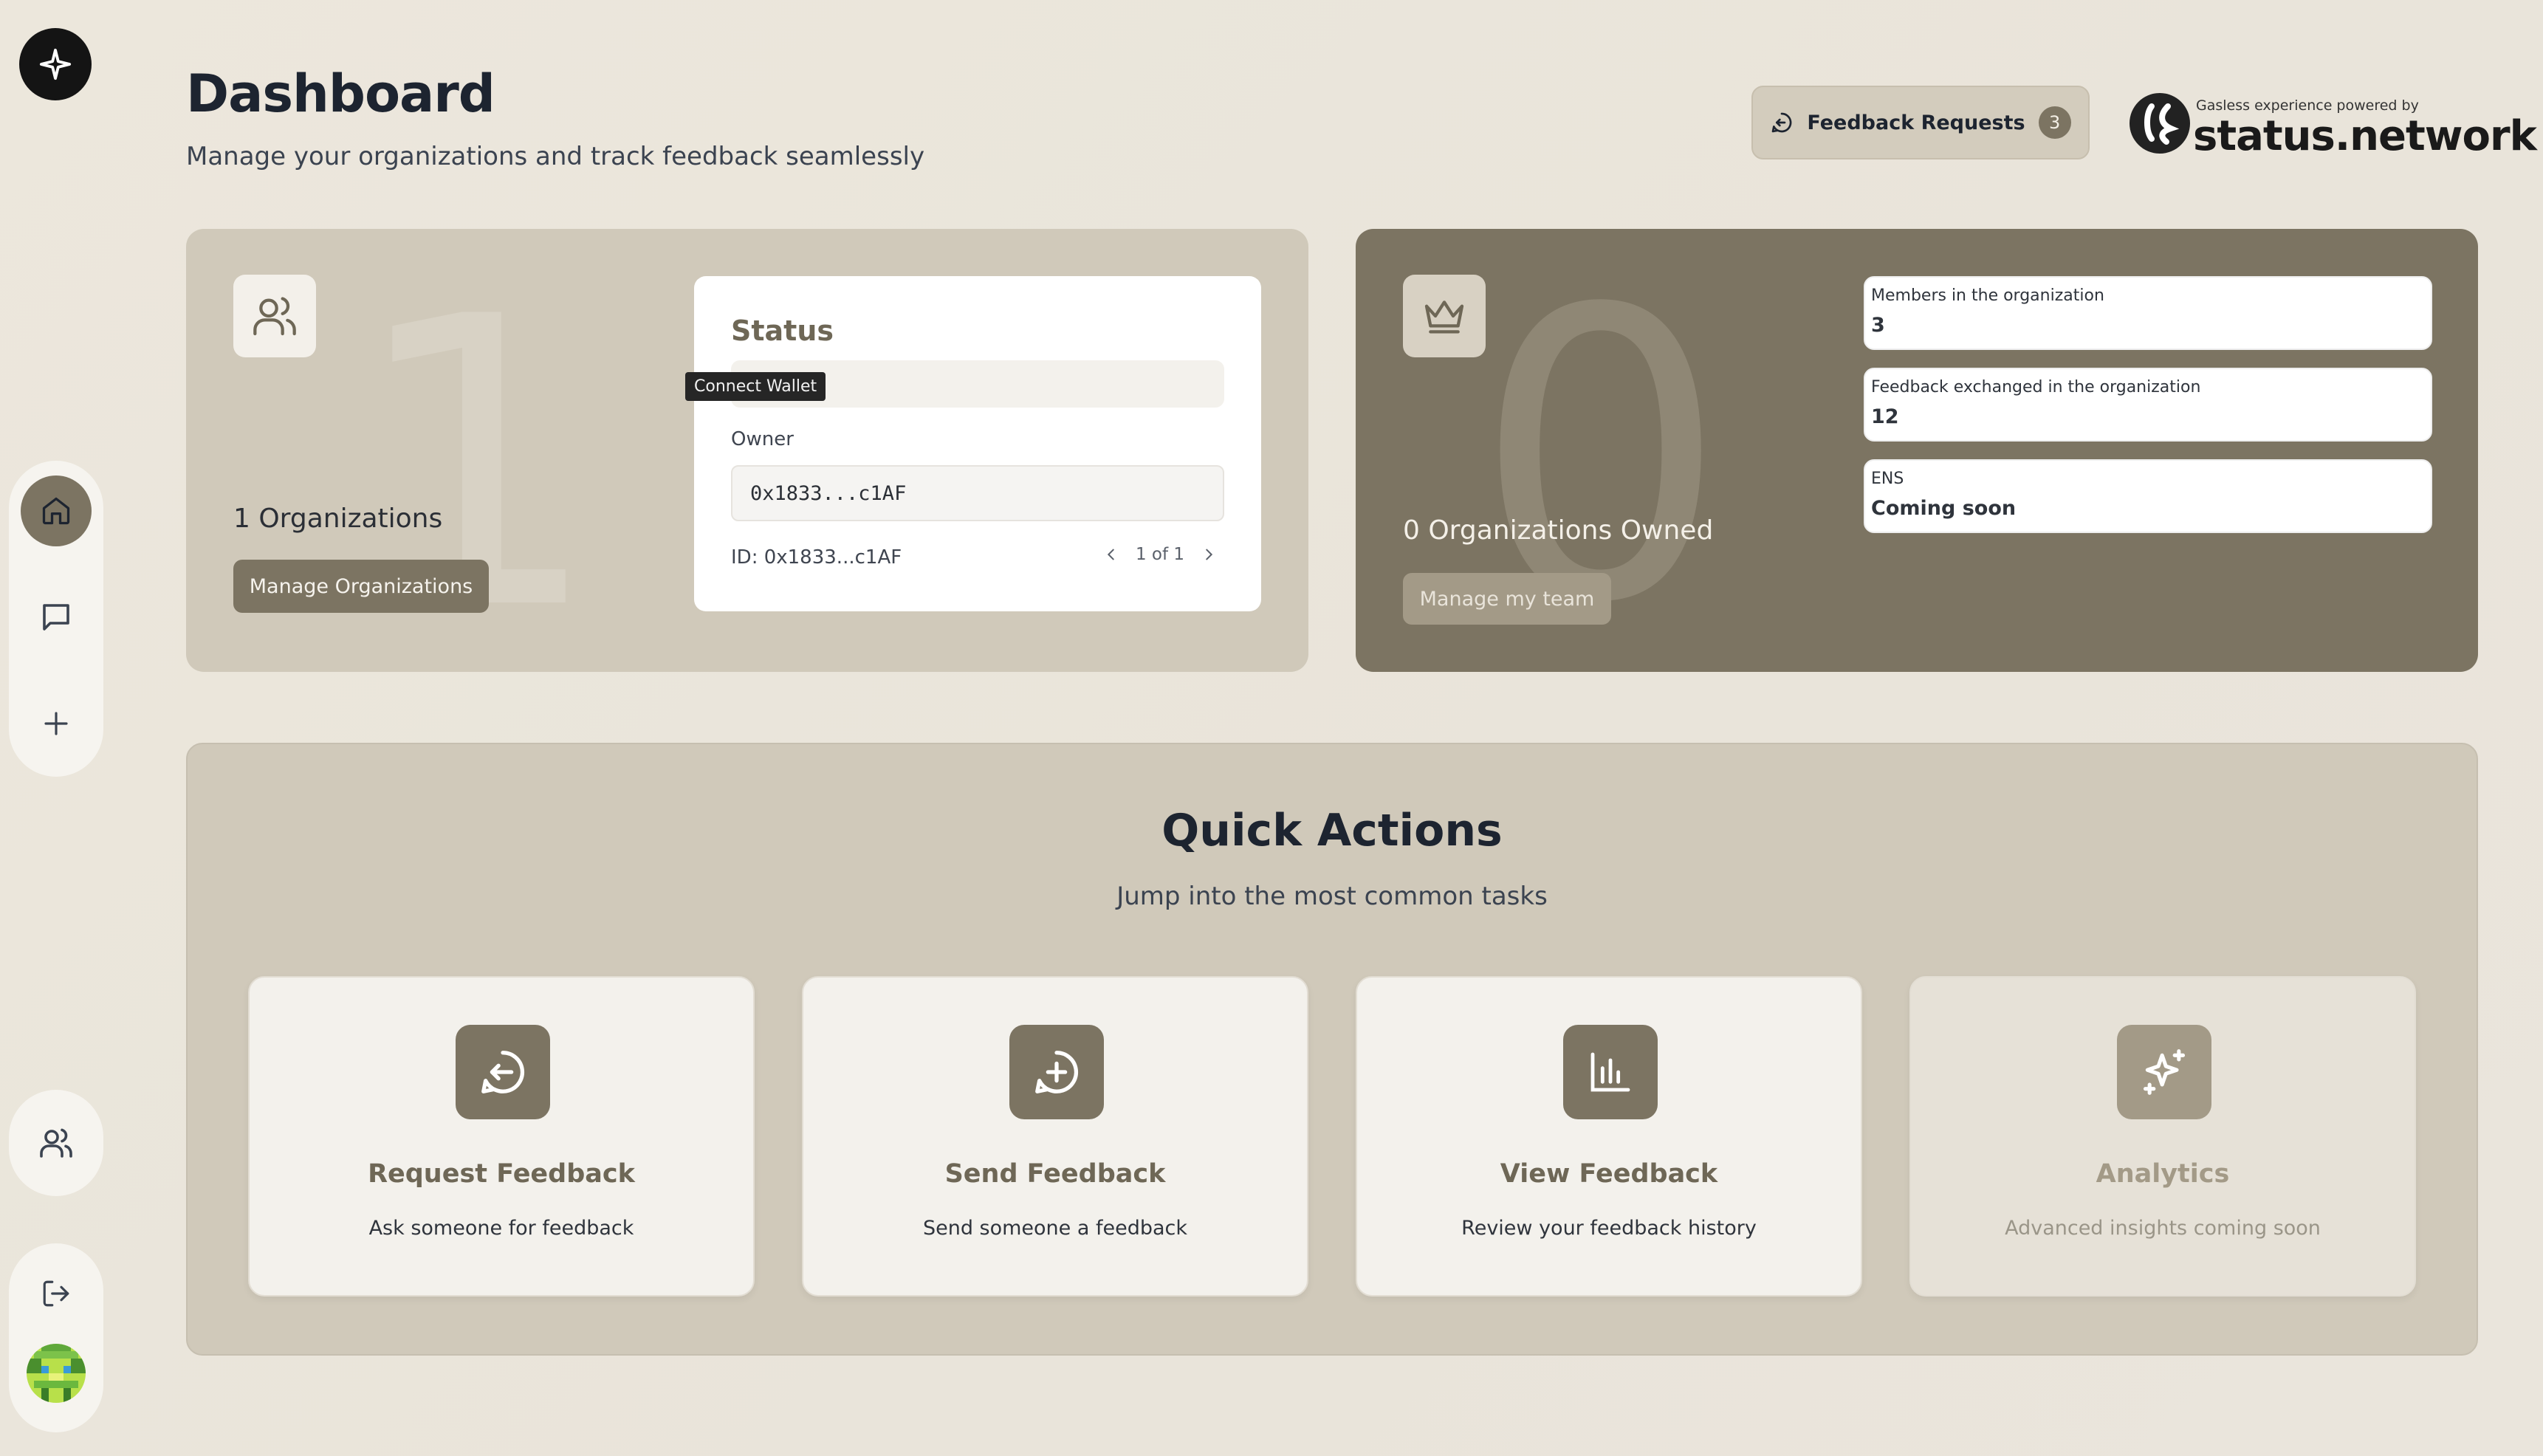  I want to click on stat-label: Feedback exchanged in the organization, so click(2036, 387).